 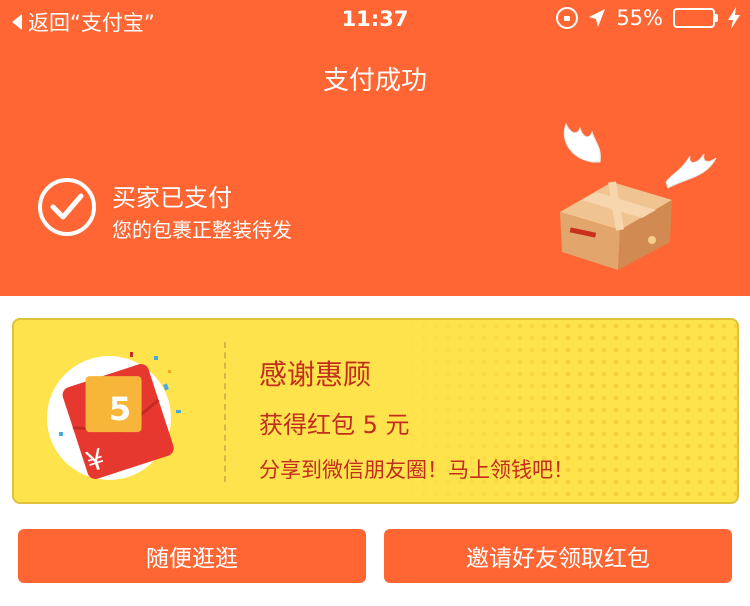 What do you see at coordinates (416, 470) in the screenshot?
I see `share-prompt: 分享到微信朋友圈！马上领钱吧！` at bounding box center [416, 470].